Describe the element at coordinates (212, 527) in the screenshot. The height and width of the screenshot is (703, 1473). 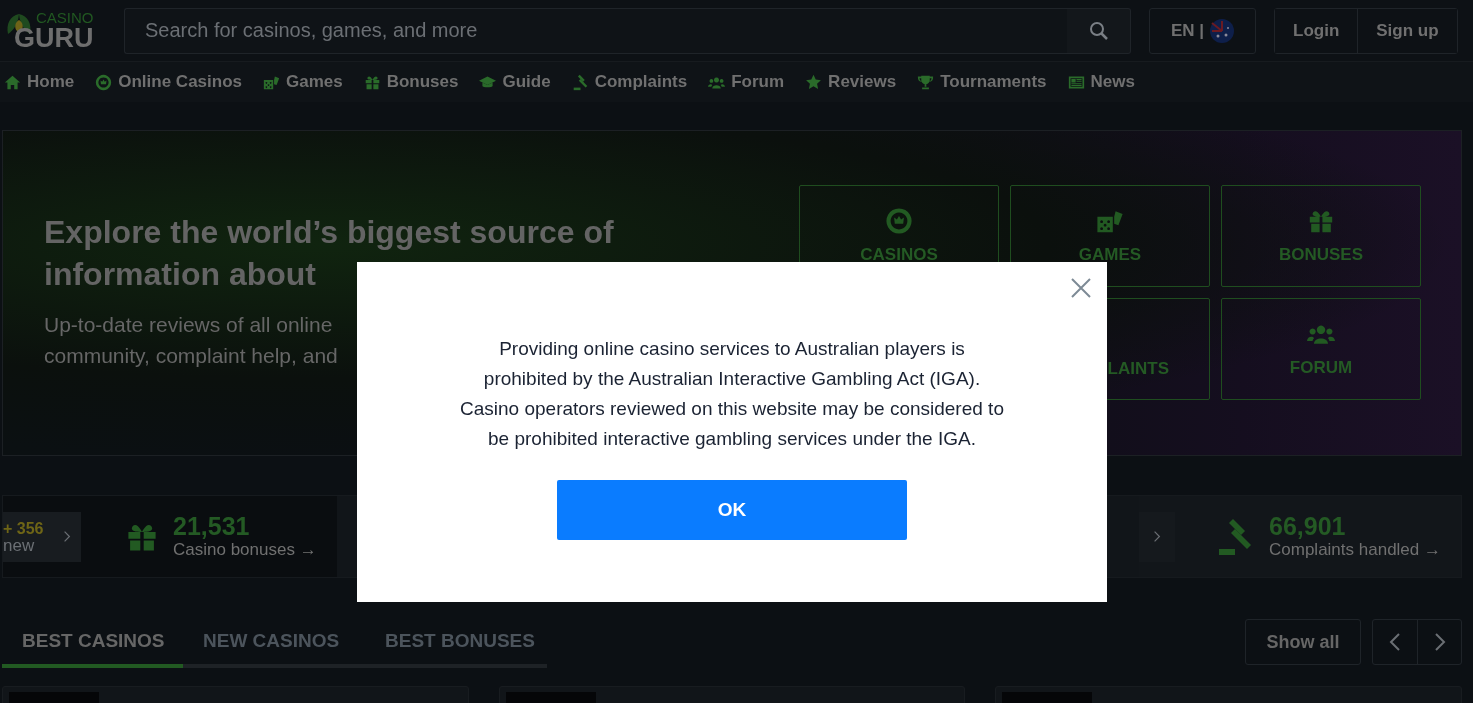
I see `stat-value: 21,531` at that location.